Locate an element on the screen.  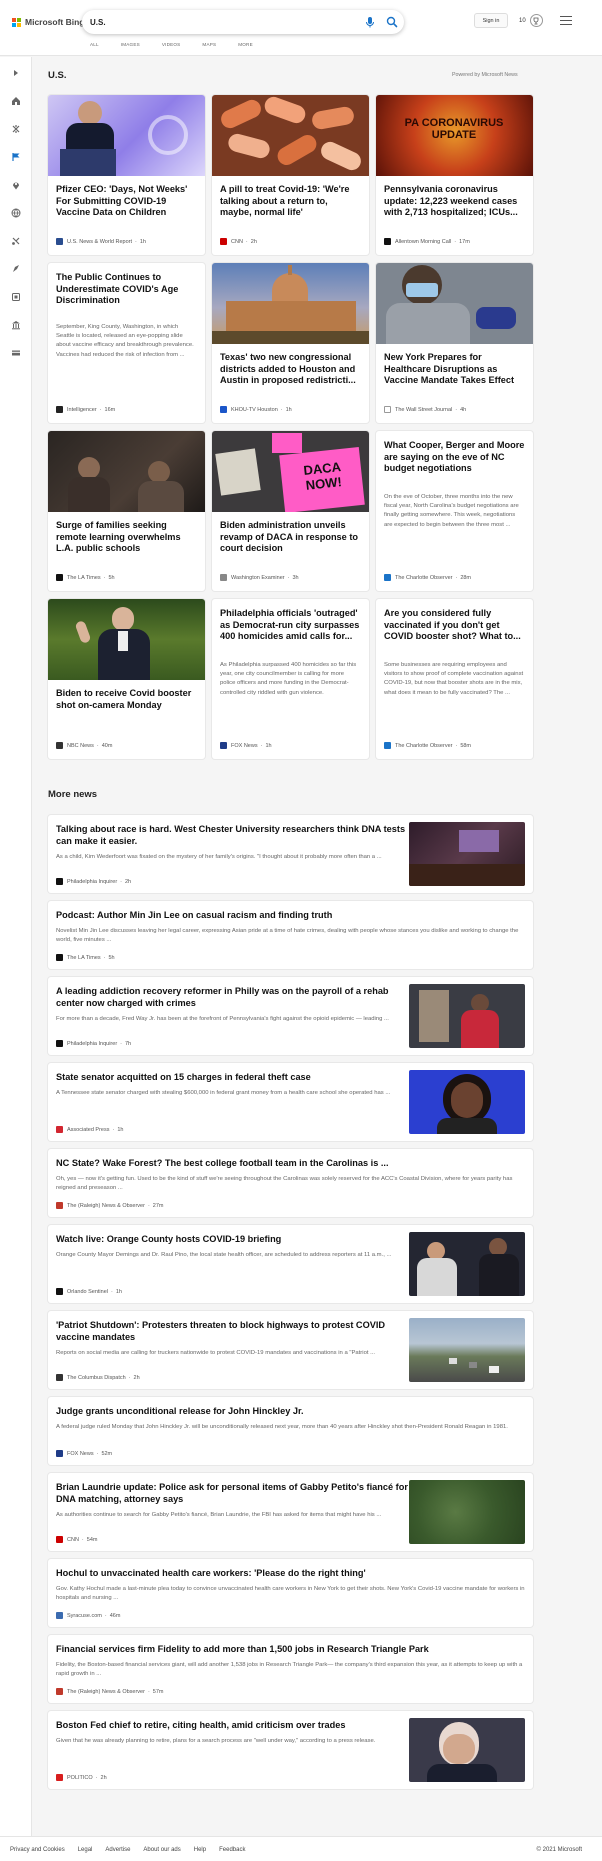
powered-by-label: Powered by Microsoft News is located at coordinates (485, 75).